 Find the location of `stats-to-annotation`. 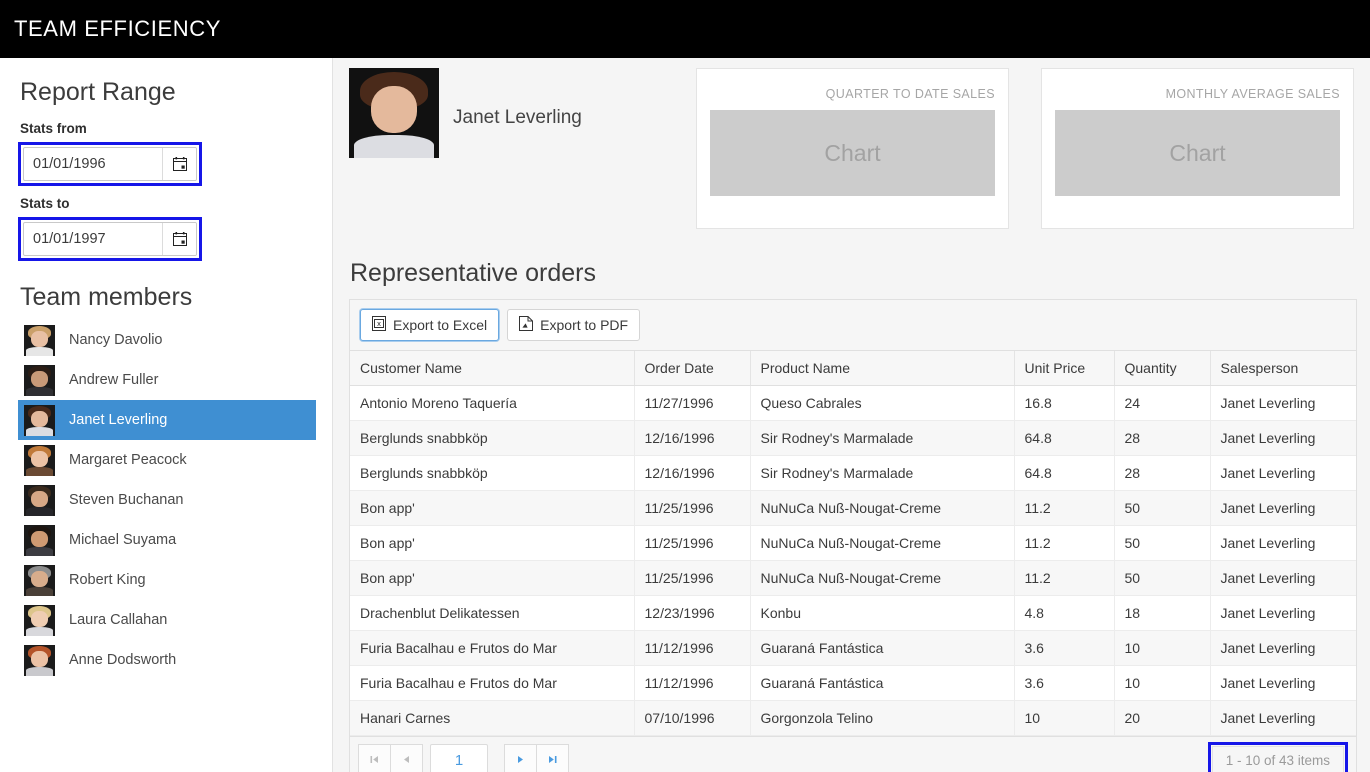

stats-to-annotation is located at coordinates (110, 239).